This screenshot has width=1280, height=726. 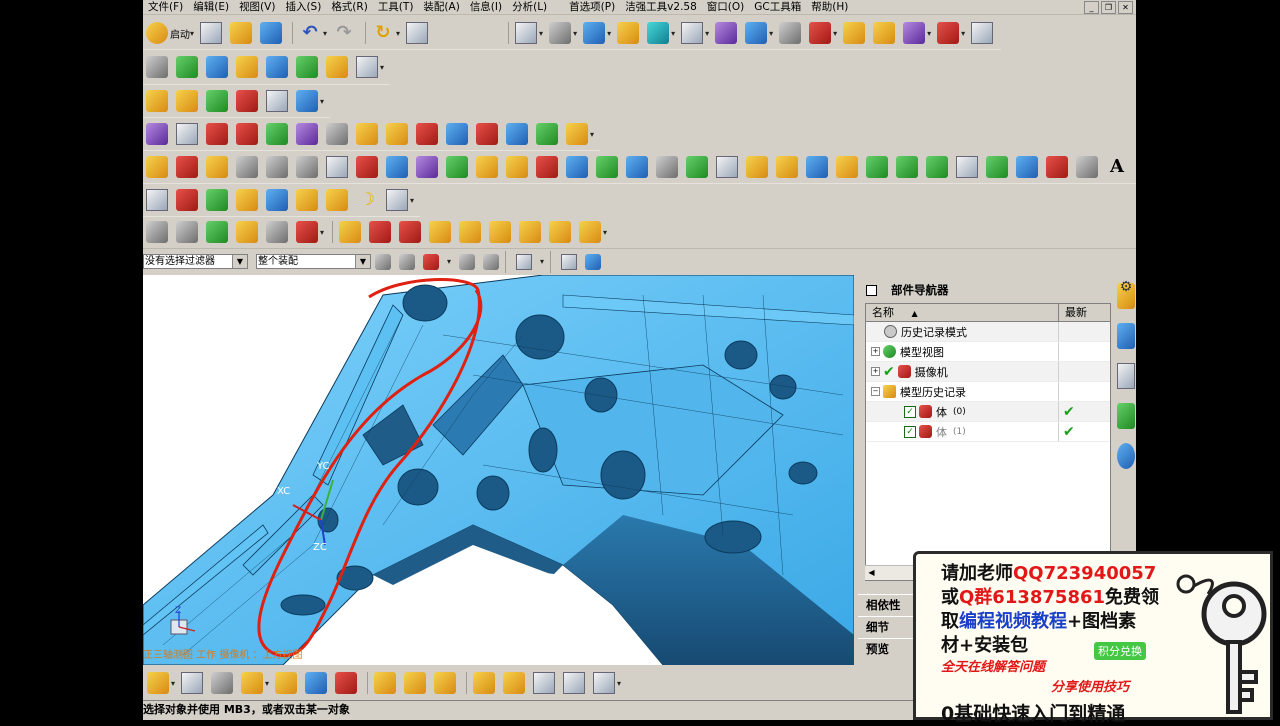 What do you see at coordinates (417, 33) in the screenshot?
I see `selection-info-icon` at bounding box center [417, 33].